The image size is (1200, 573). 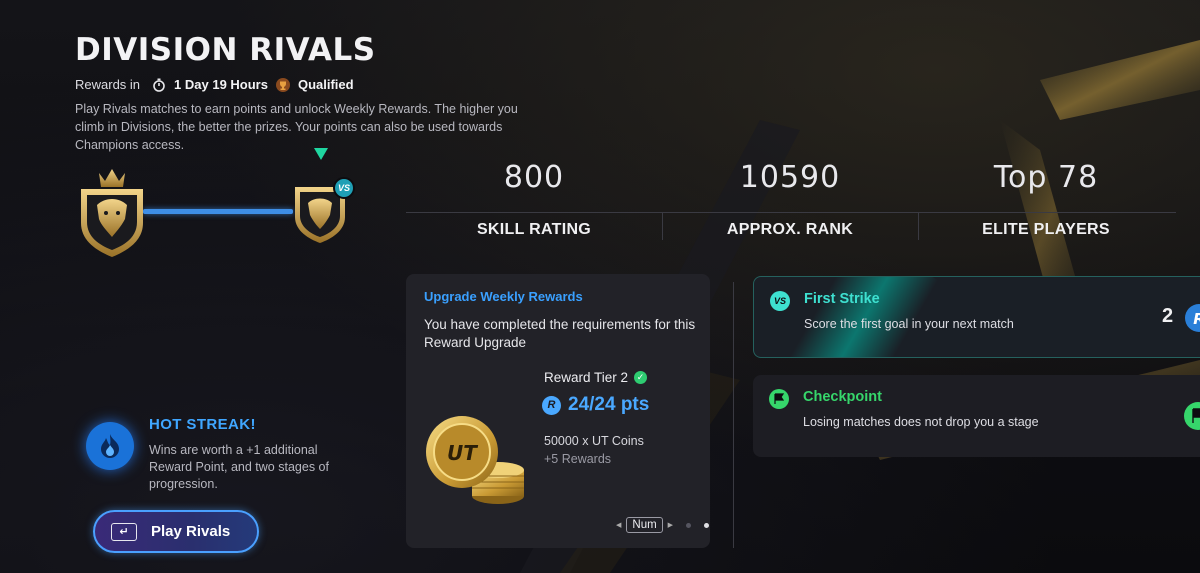 What do you see at coordinates (1168, 316) in the screenshot?
I see `objective-count: 2` at bounding box center [1168, 316].